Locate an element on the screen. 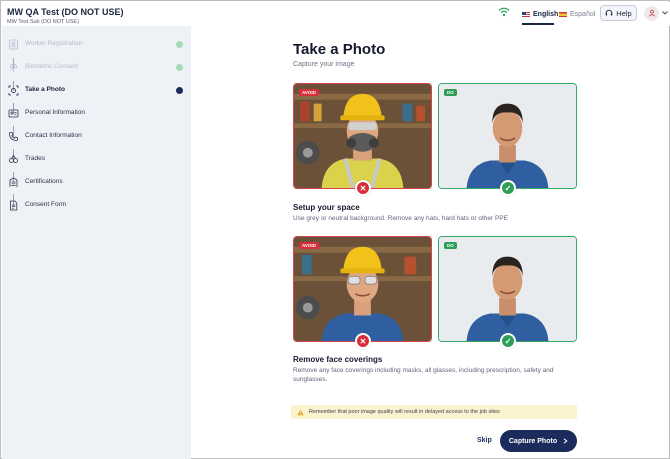 The height and width of the screenshot is (459, 670). sidebar-step-worker-registration: Worker Registration is located at coordinates (96, 45).